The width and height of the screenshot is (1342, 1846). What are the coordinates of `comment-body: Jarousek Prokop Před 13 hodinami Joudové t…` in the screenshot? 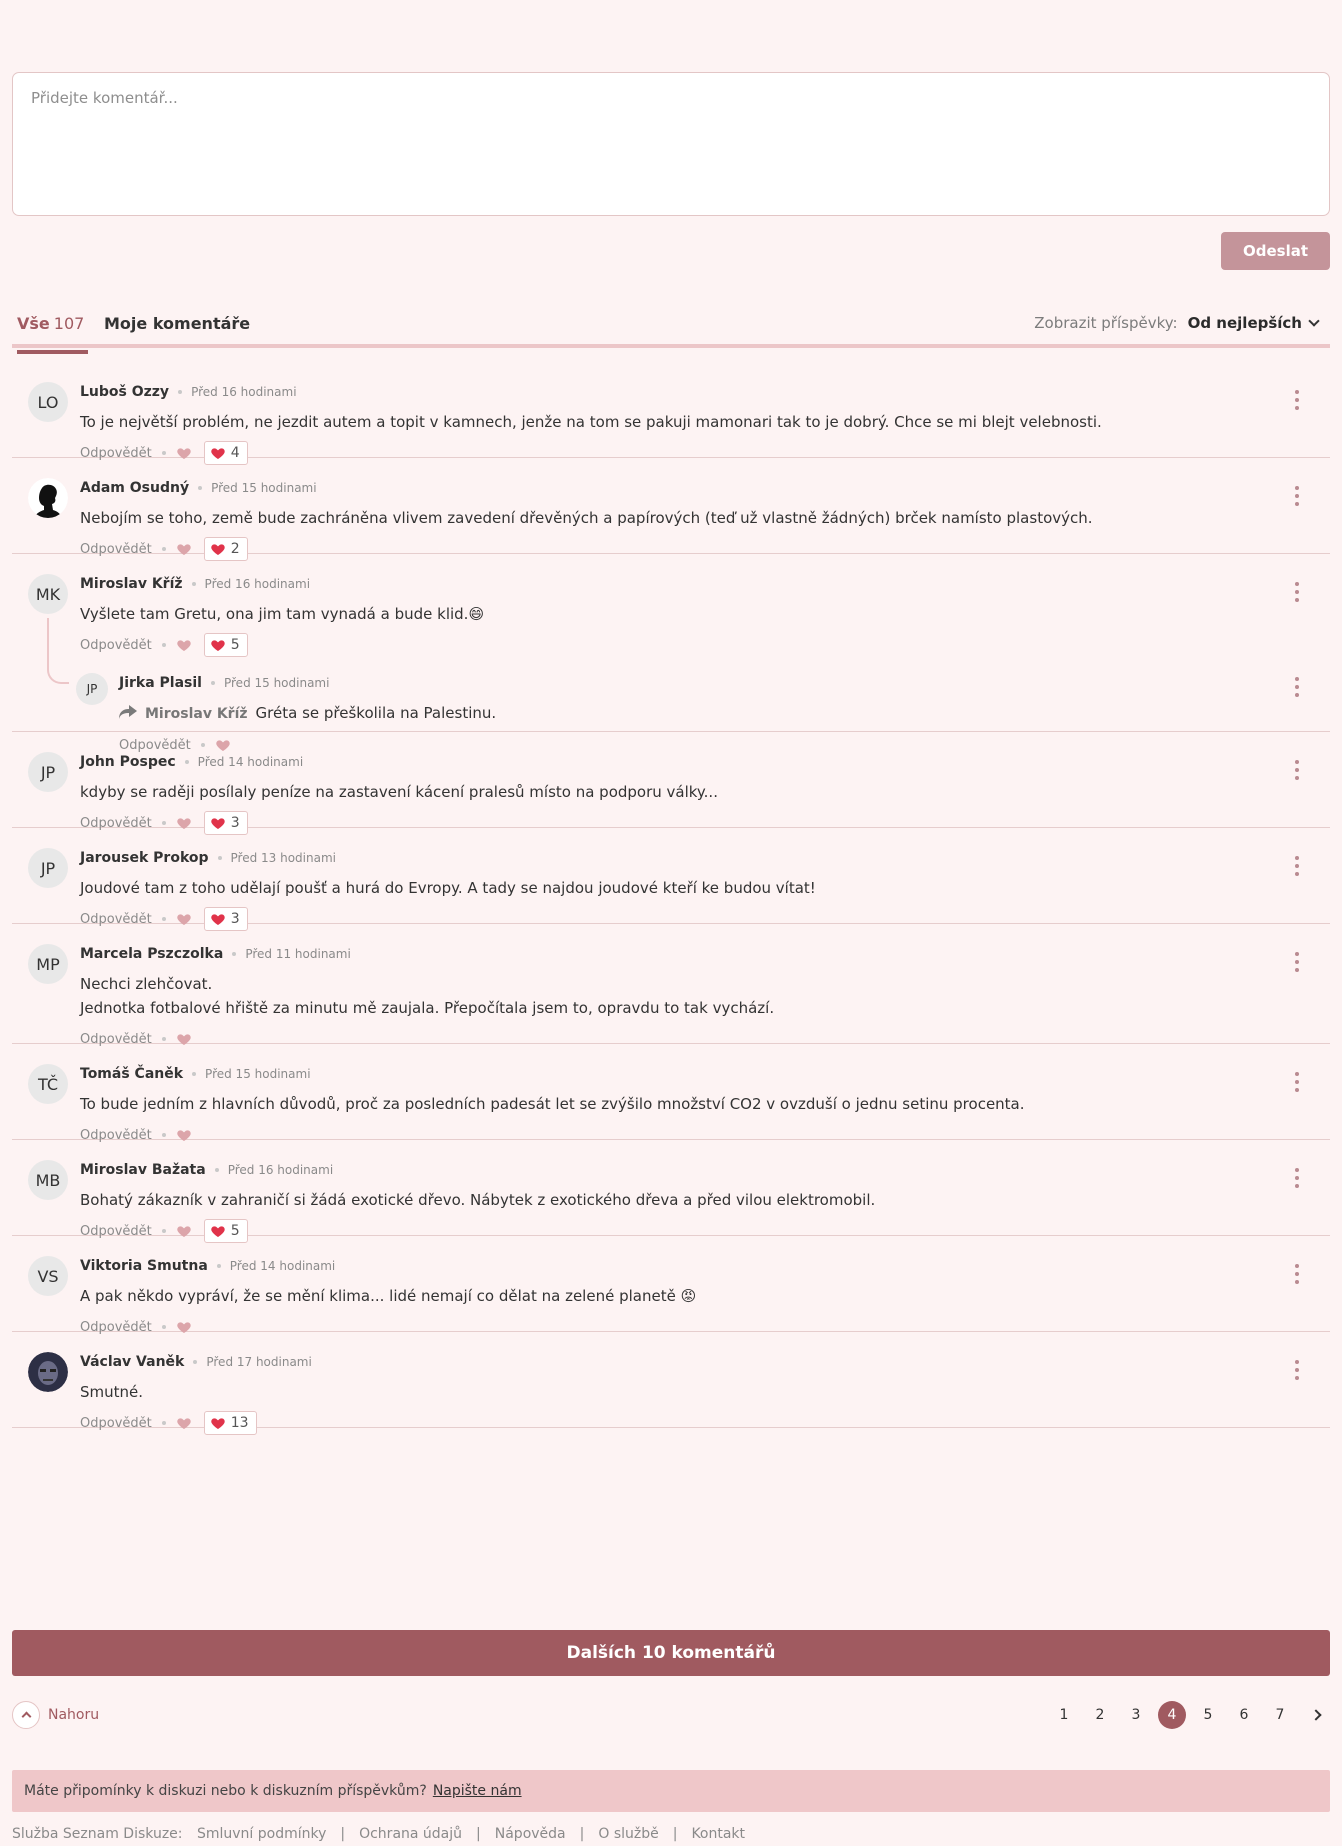 It's located at (705, 890).